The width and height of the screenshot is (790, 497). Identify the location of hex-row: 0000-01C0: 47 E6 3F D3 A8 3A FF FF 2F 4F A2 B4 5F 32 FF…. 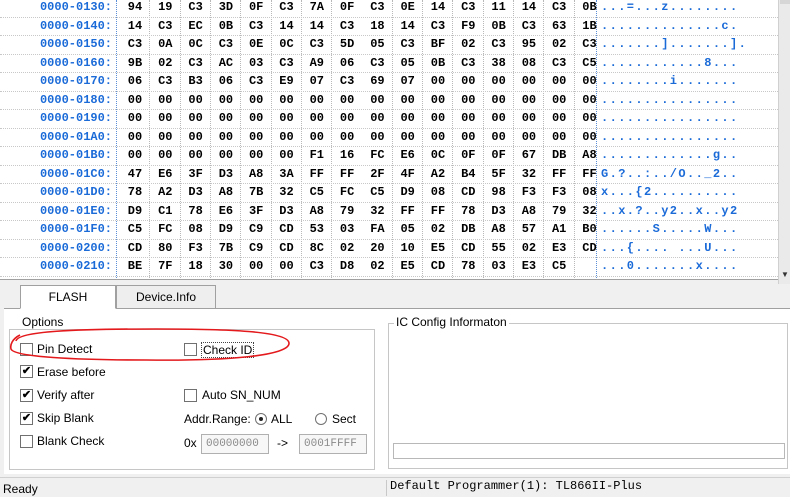
(389, 176).